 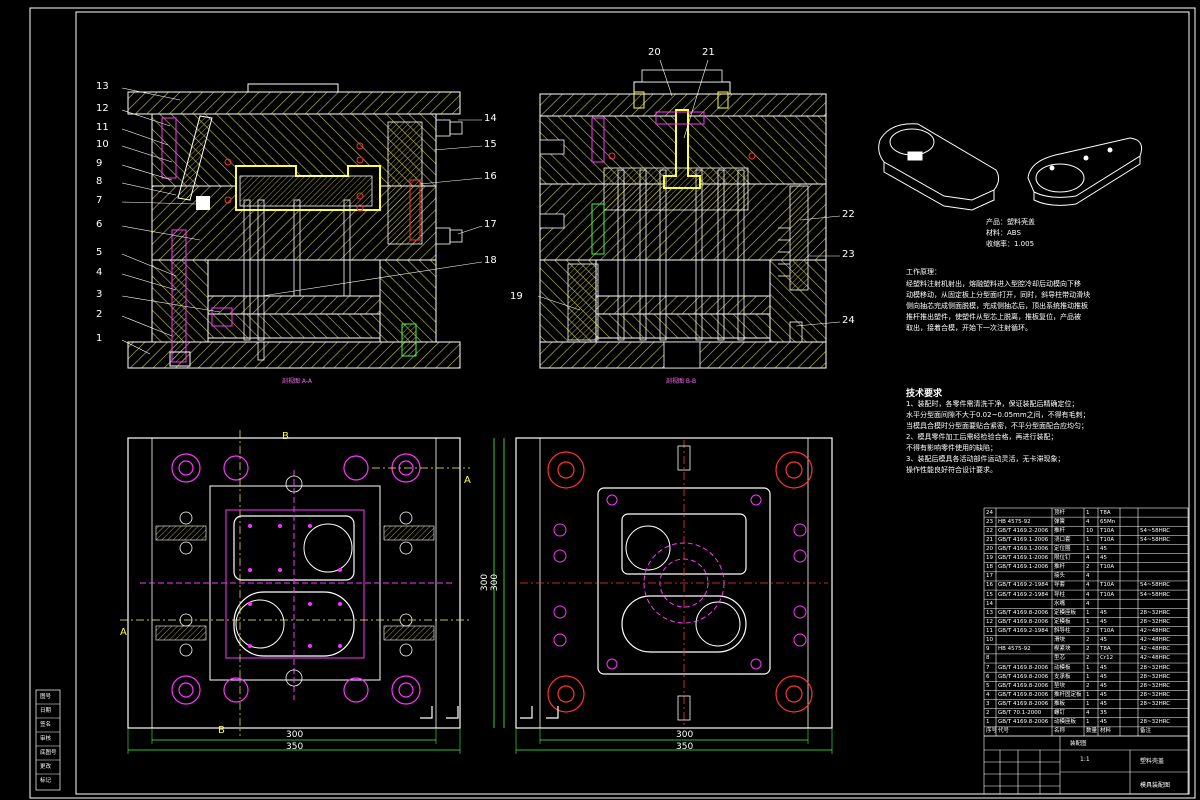 What do you see at coordinates (668, 595) in the screenshot?
I see `plan-view-right` at bounding box center [668, 595].